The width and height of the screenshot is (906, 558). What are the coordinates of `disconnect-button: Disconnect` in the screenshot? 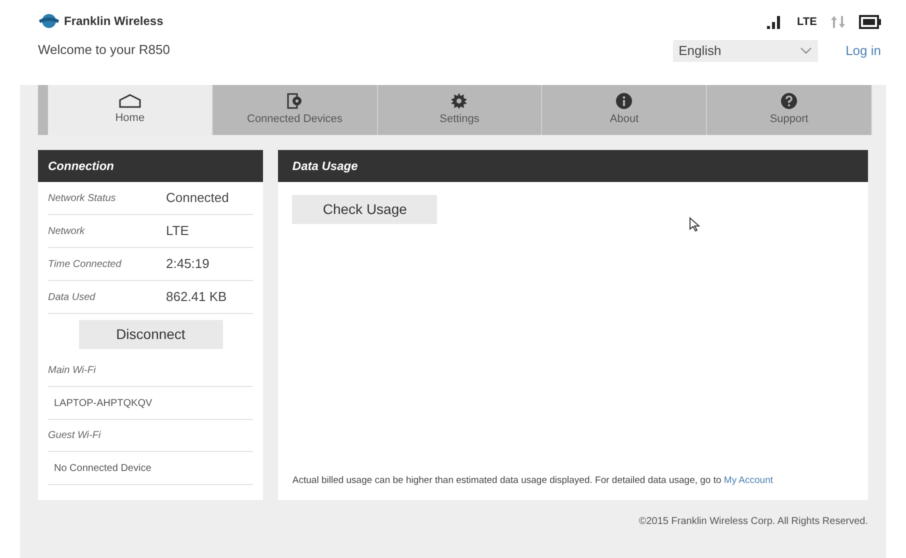 It's located at (150, 334).